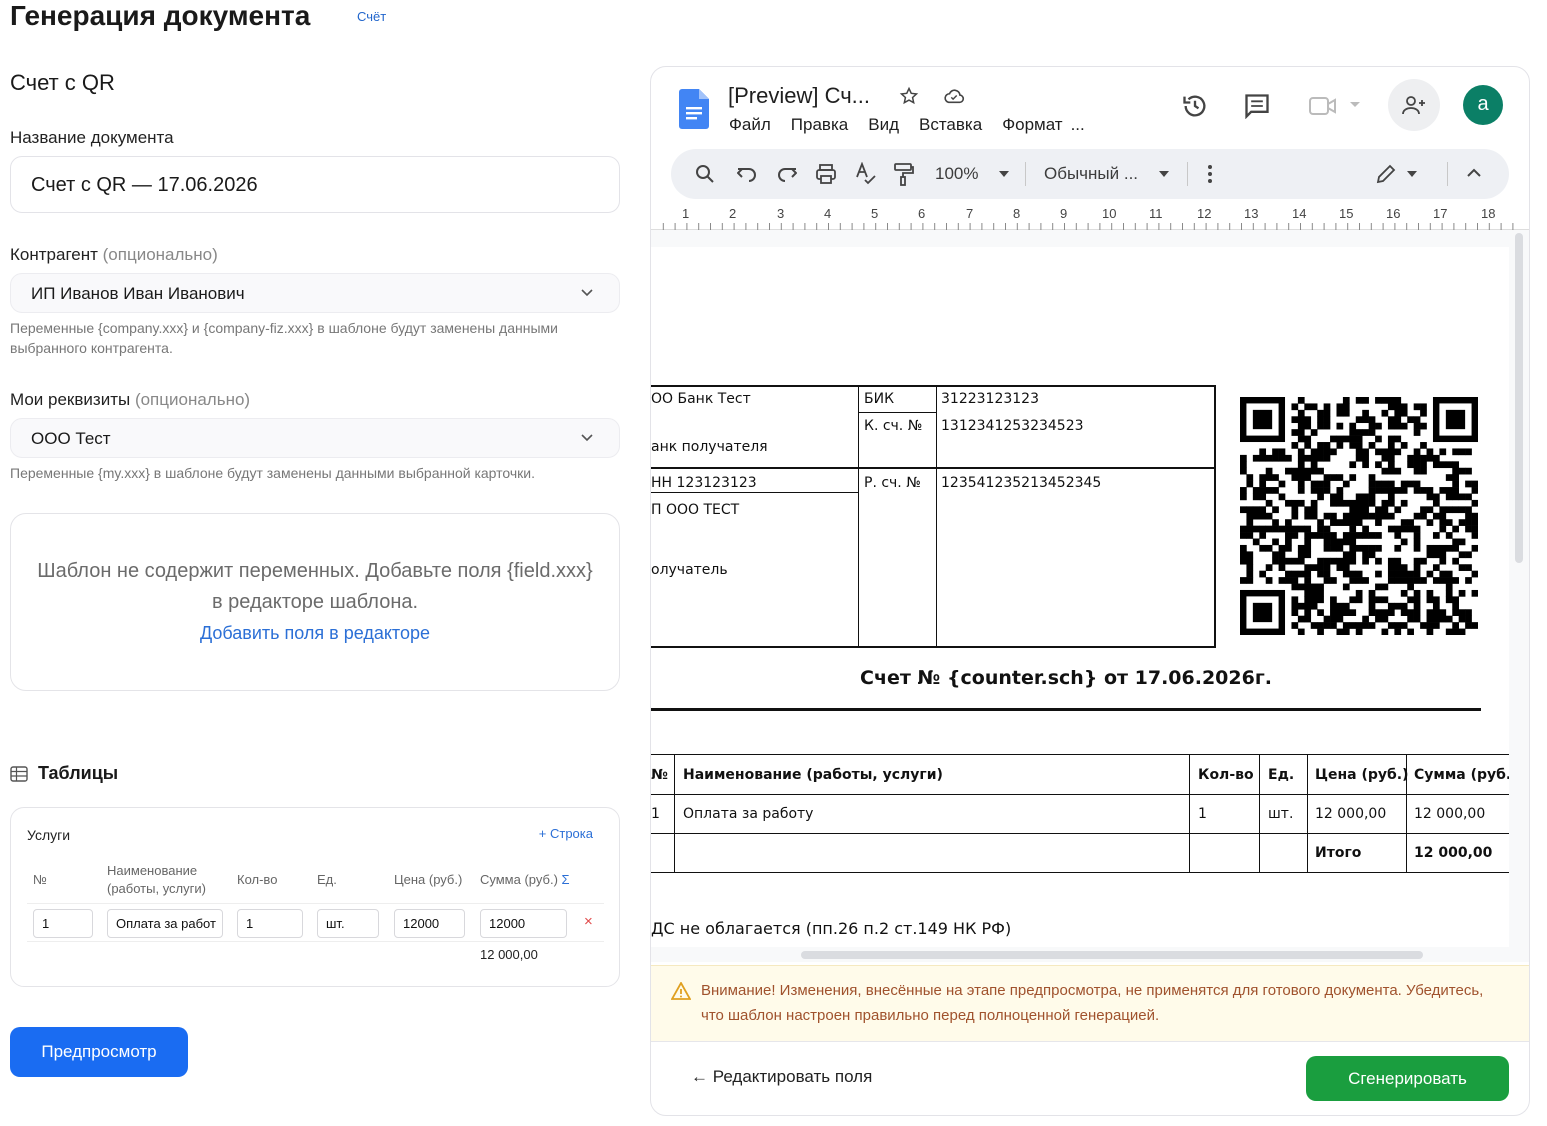  Describe the element at coordinates (750, 125) in the screenshot. I see `menu-file: Файл` at that location.